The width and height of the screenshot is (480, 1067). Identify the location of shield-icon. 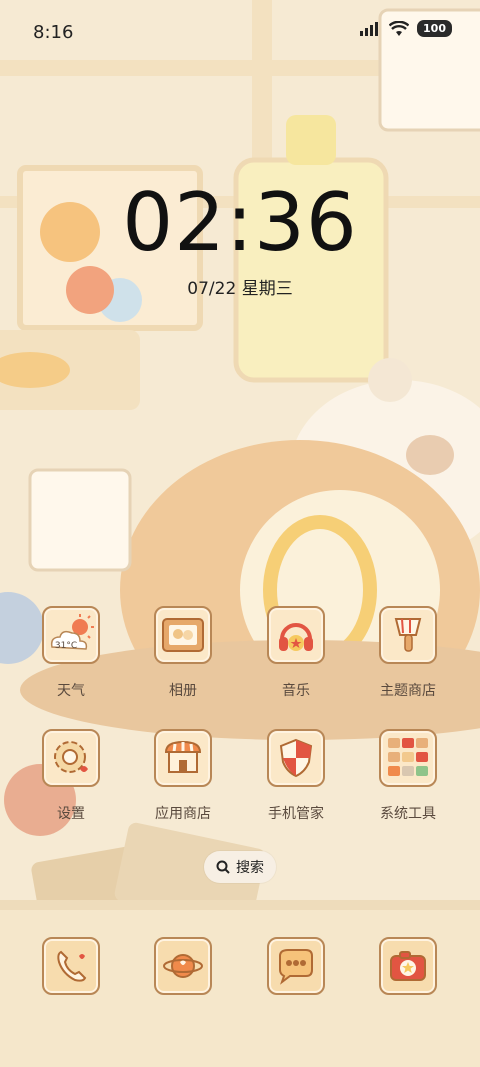
(296, 758).